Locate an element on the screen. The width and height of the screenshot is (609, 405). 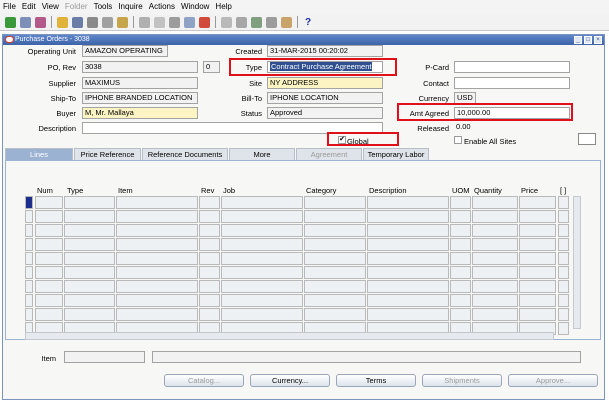
tab-temporary-labor: Temporary Labor is located at coordinates (396, 154).